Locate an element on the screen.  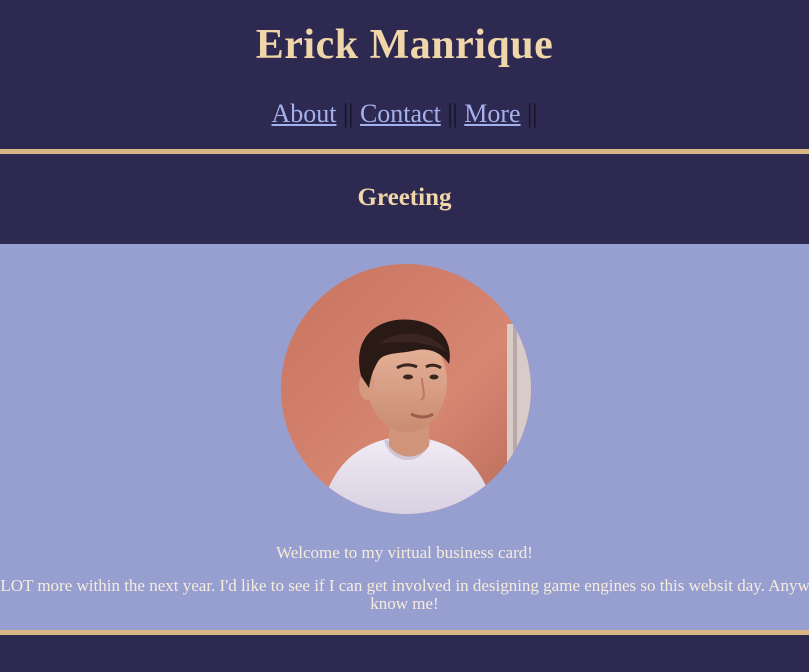
nav-link-about: About is located at coordinates (304, 113).